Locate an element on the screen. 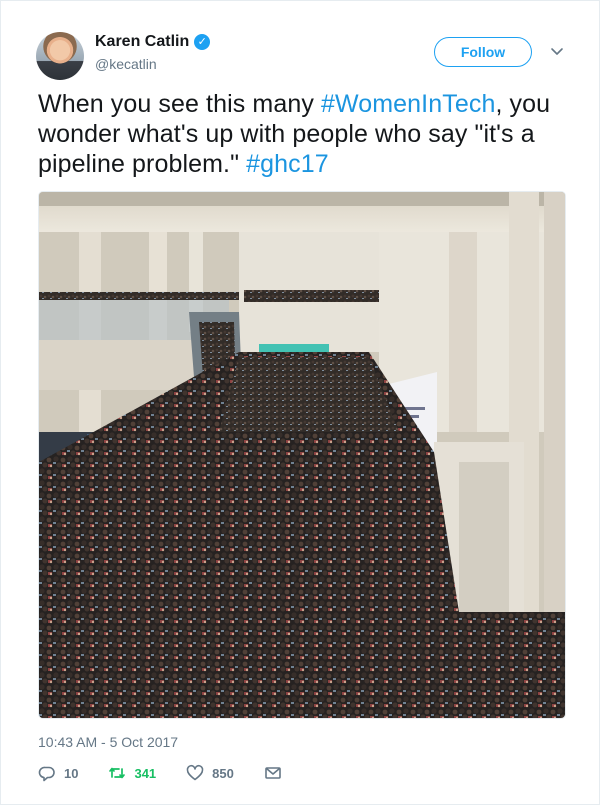  chevron-down-icon is located at coordinates (557, 51).